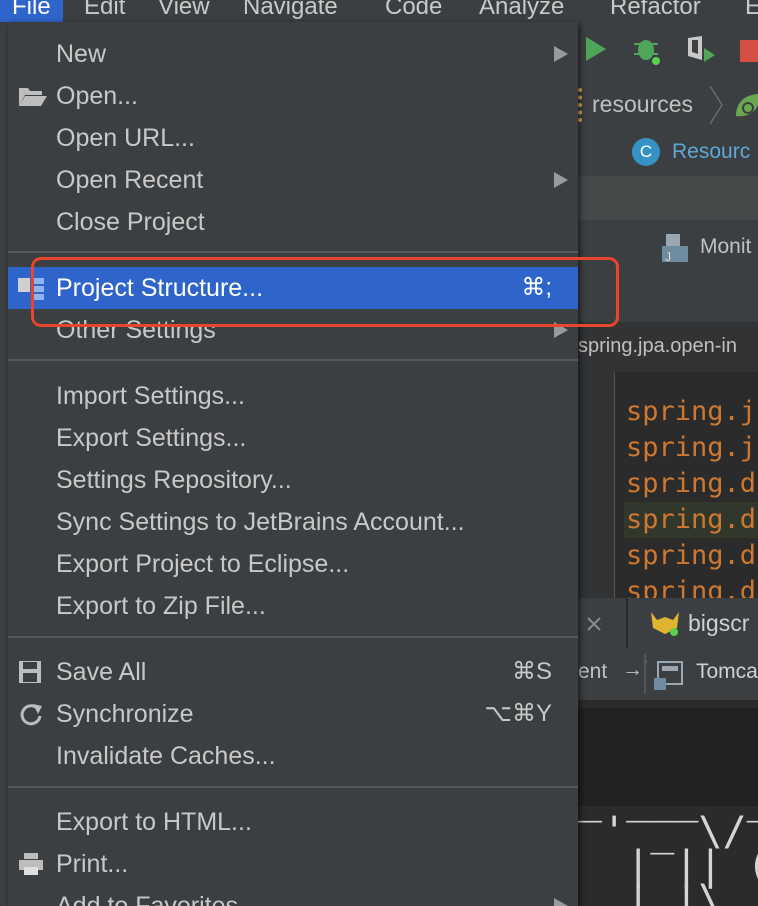  What do you see at coordinates (325, 292) in the screenshot?
I see `highlight-box` at bounding box center [325, 292].